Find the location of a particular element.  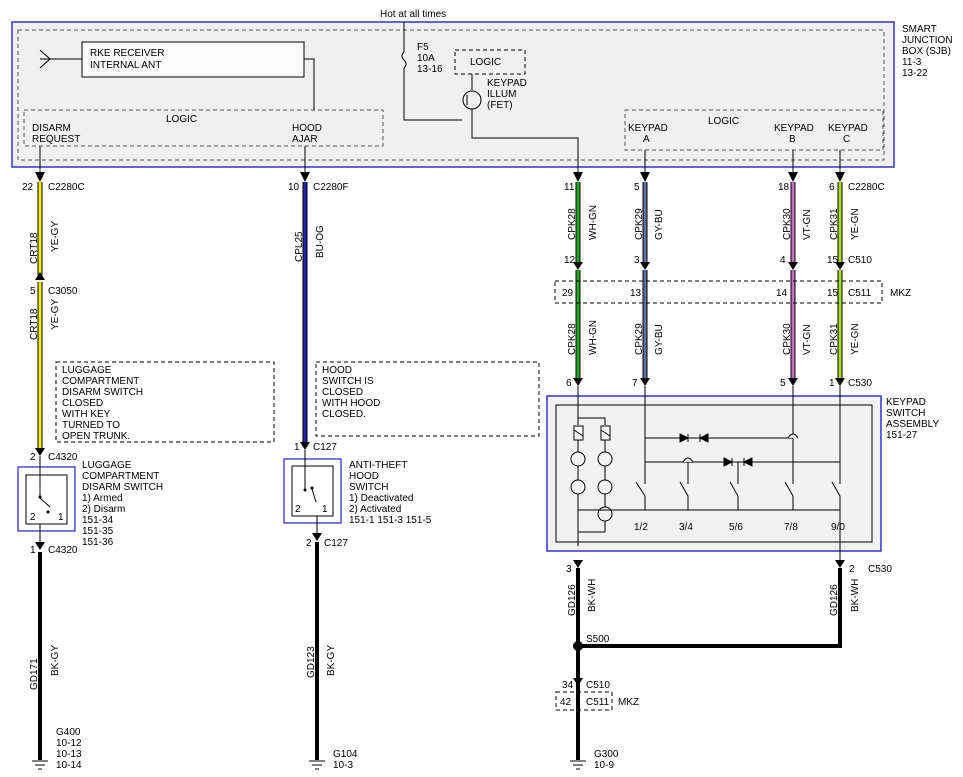

switch-icon is located at coordinates (314, 495).